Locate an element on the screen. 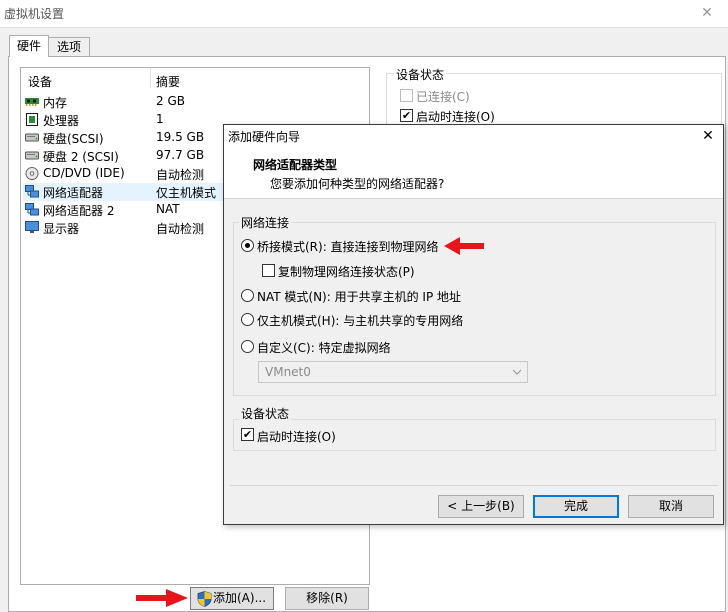 The width and height of the screenshot is (728, 612). bridged-label: 桥接模式(R): 直接连接到物理网络 is located at coordinates (348, 246).